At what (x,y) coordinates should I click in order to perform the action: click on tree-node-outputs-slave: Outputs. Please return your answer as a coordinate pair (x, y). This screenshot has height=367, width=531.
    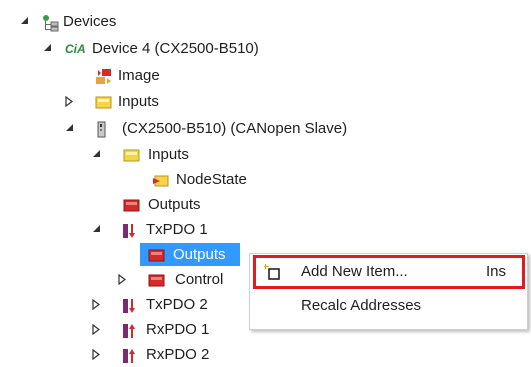
    Looking at the image, I should click on (110, 205).